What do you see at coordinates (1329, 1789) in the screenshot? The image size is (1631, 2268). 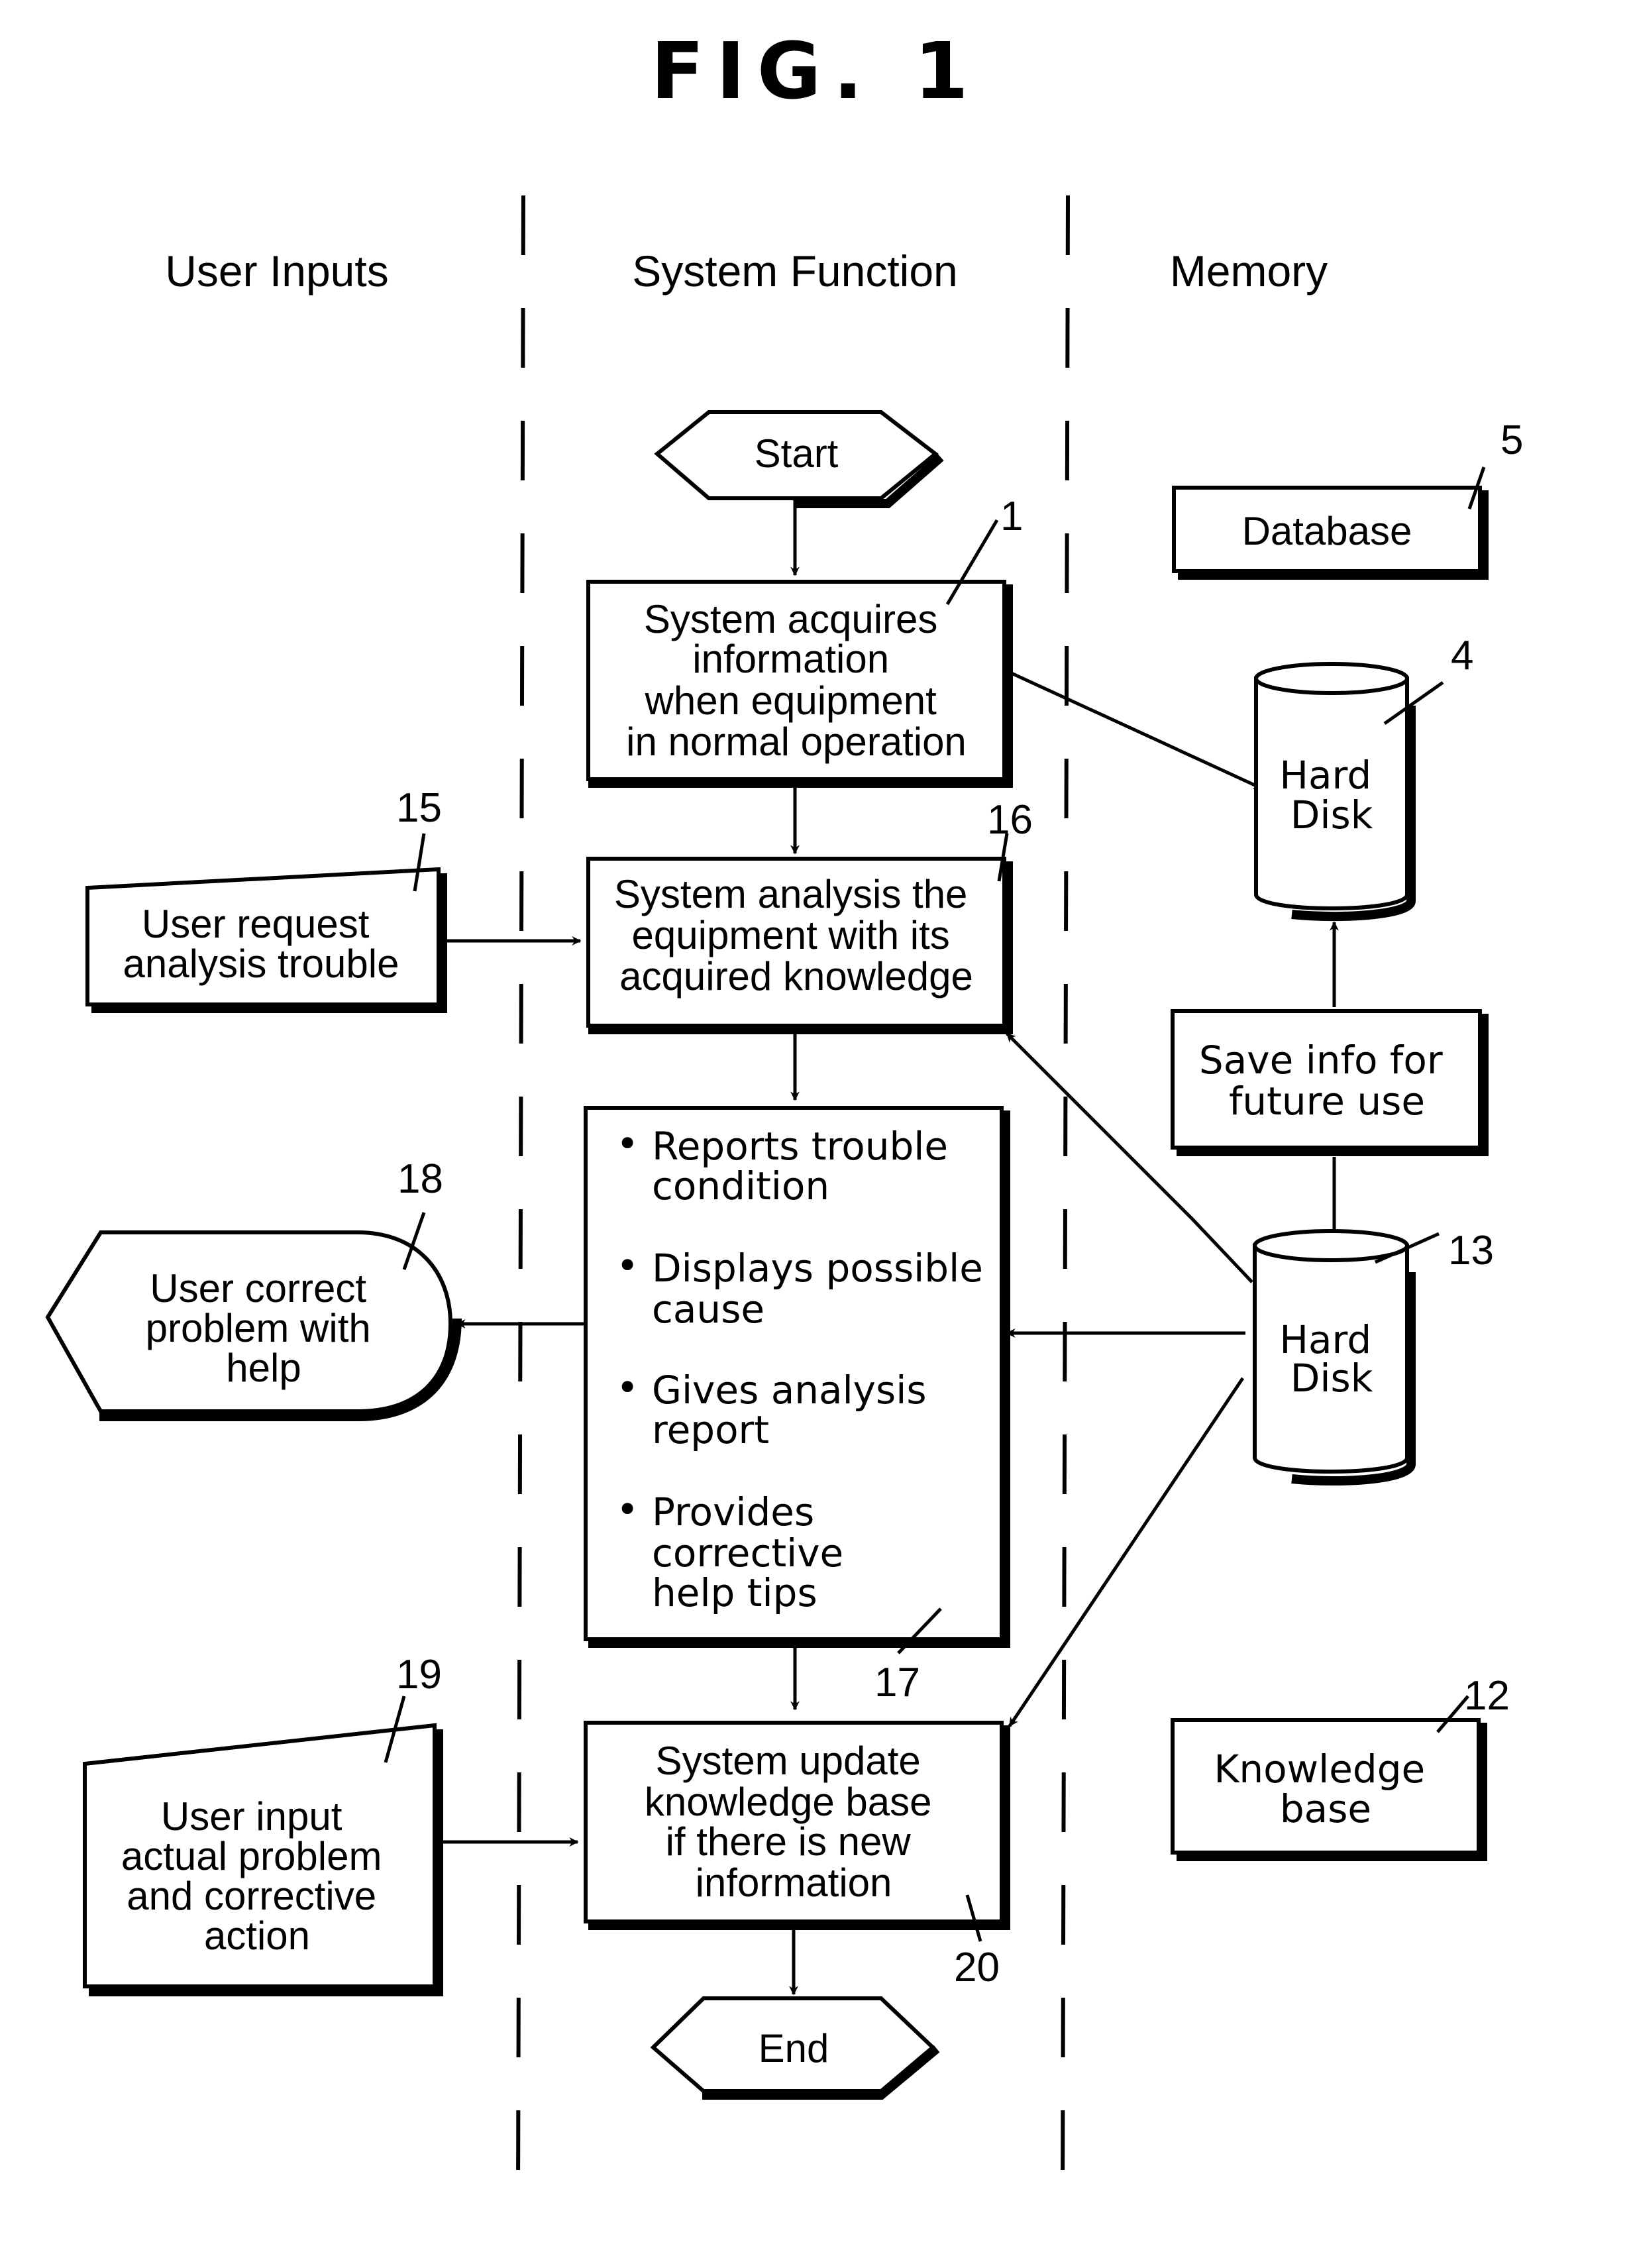 I see `memory-knowledge-base: Knowledge base` at bounding box center [1329, 1789].